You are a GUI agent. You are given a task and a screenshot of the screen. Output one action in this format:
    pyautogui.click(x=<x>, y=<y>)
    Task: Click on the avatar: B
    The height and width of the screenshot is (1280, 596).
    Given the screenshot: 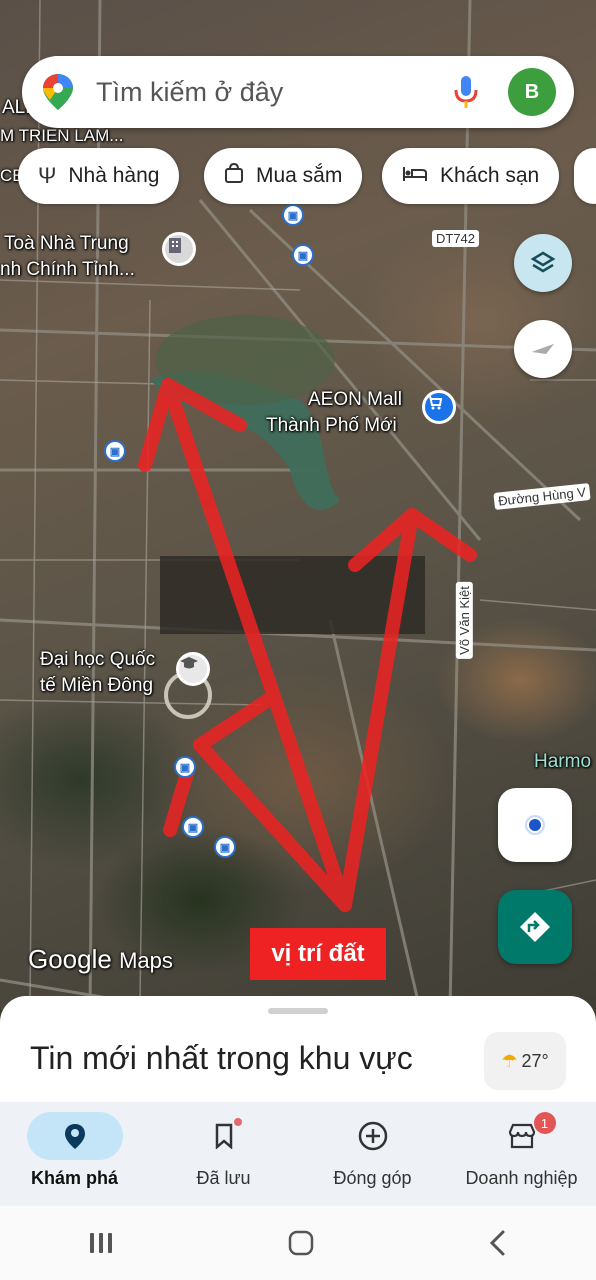 What is the action you would take?
    pyautogui.click(x=532, y=92)
    